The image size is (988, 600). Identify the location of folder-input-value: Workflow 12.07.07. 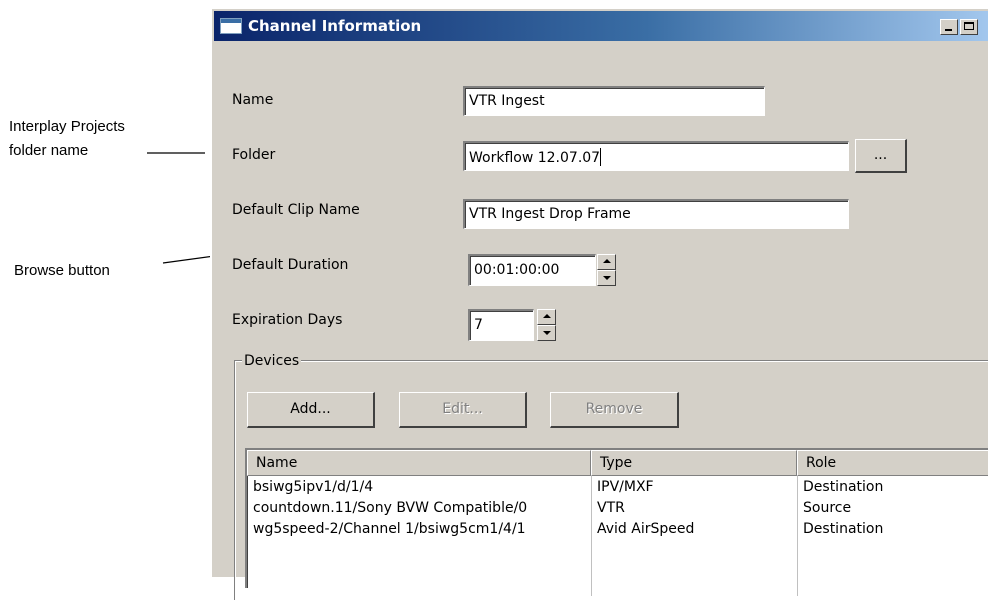
(535, 158).